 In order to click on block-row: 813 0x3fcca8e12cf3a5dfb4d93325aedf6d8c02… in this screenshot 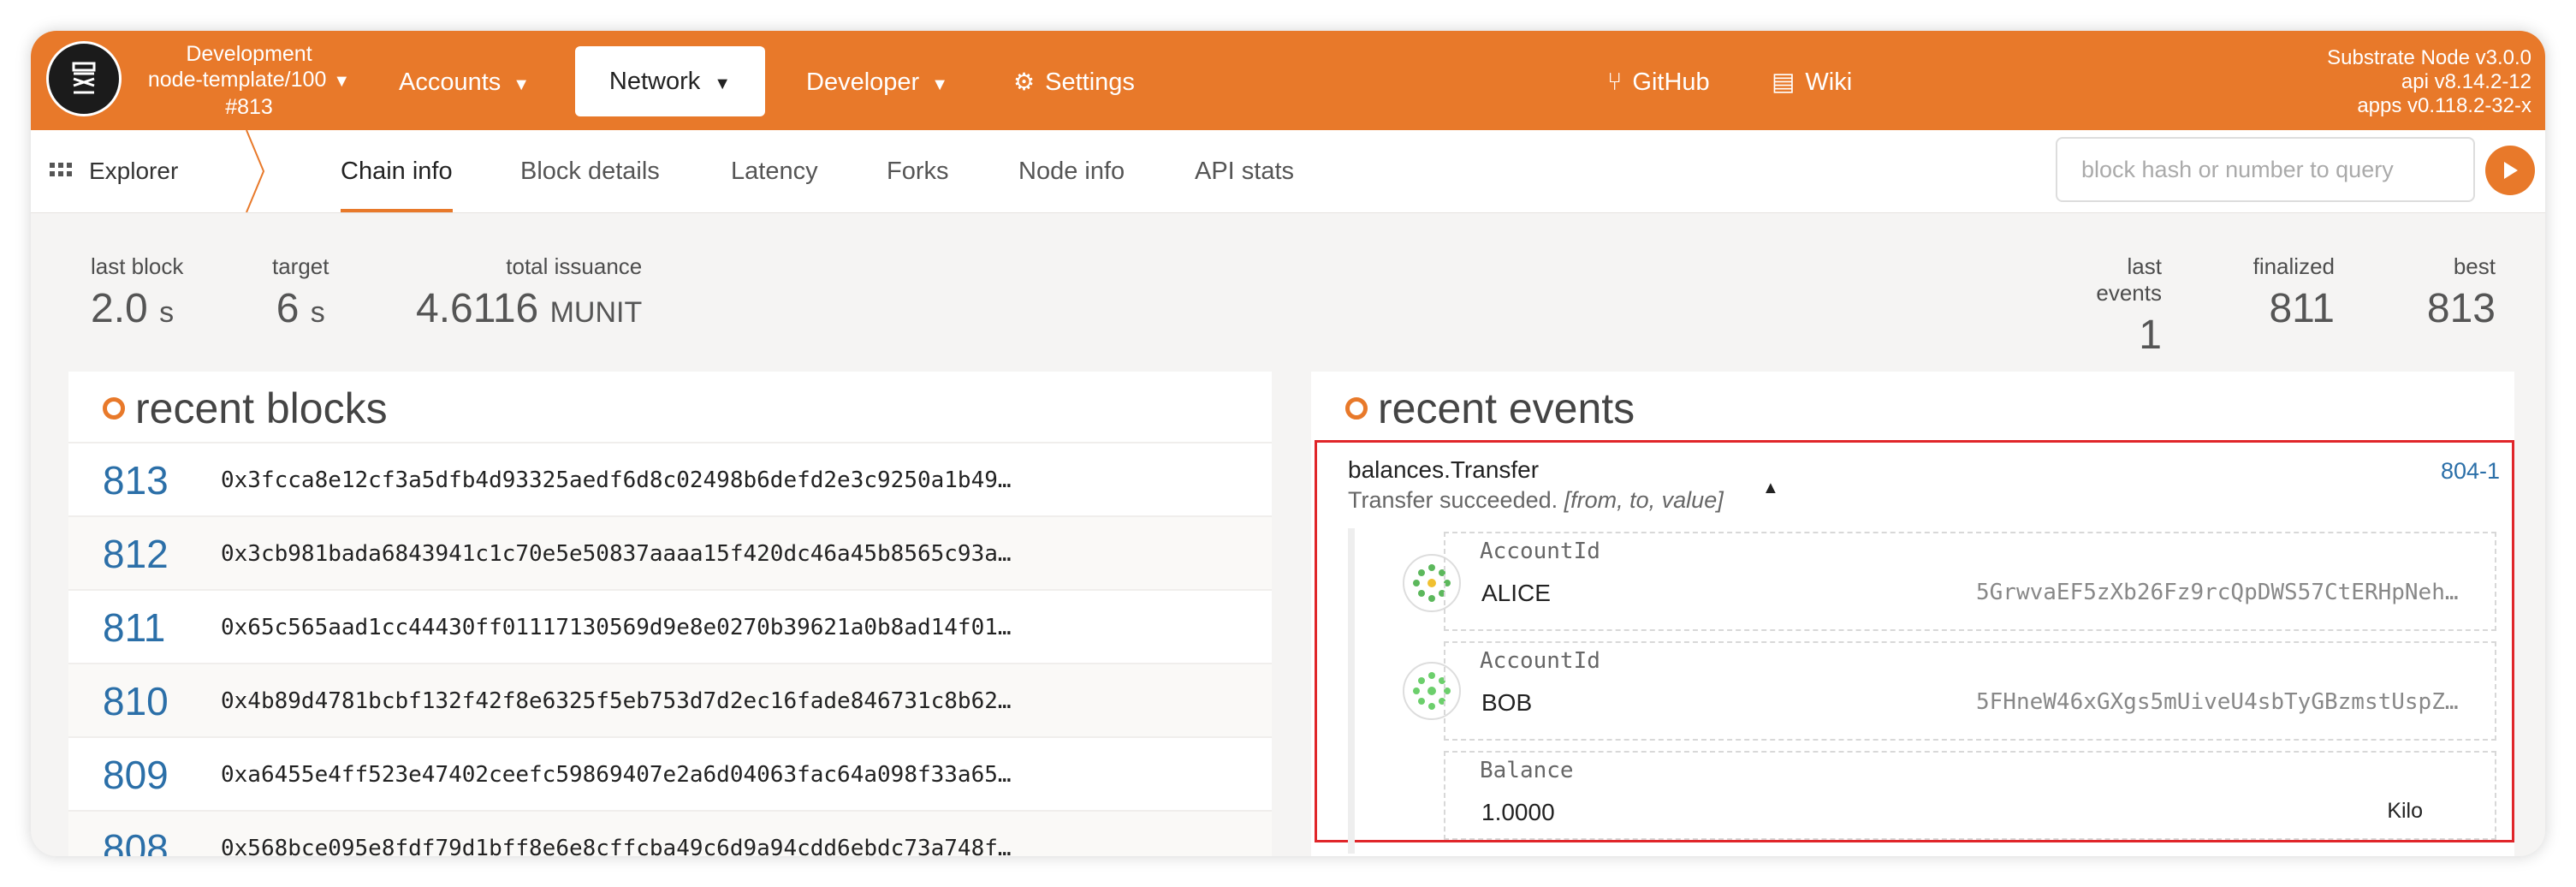, I will do `click(670, 479)`.